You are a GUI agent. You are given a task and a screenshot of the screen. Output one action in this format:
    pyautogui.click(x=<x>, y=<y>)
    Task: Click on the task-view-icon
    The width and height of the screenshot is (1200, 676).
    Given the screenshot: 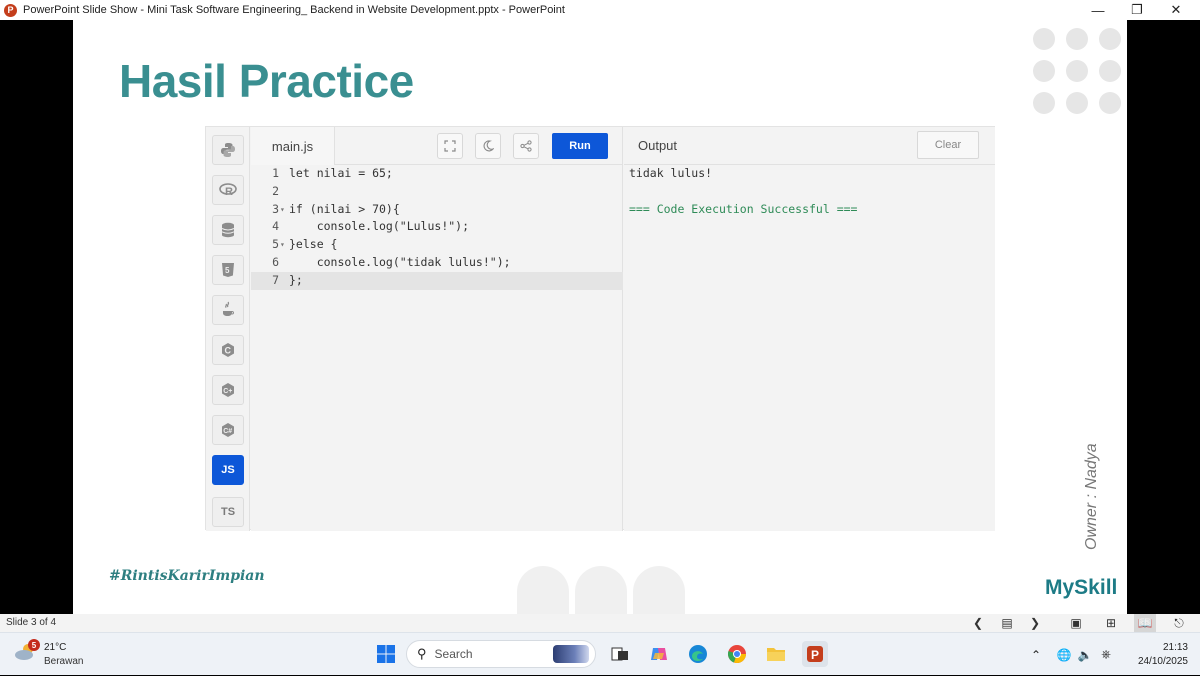 What is the action you would take?
    pyautogui.click(x=620, y=654)
    